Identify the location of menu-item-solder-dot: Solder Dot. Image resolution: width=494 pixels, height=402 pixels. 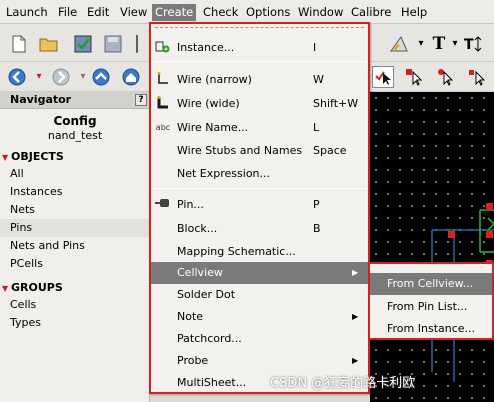
(259, 295).